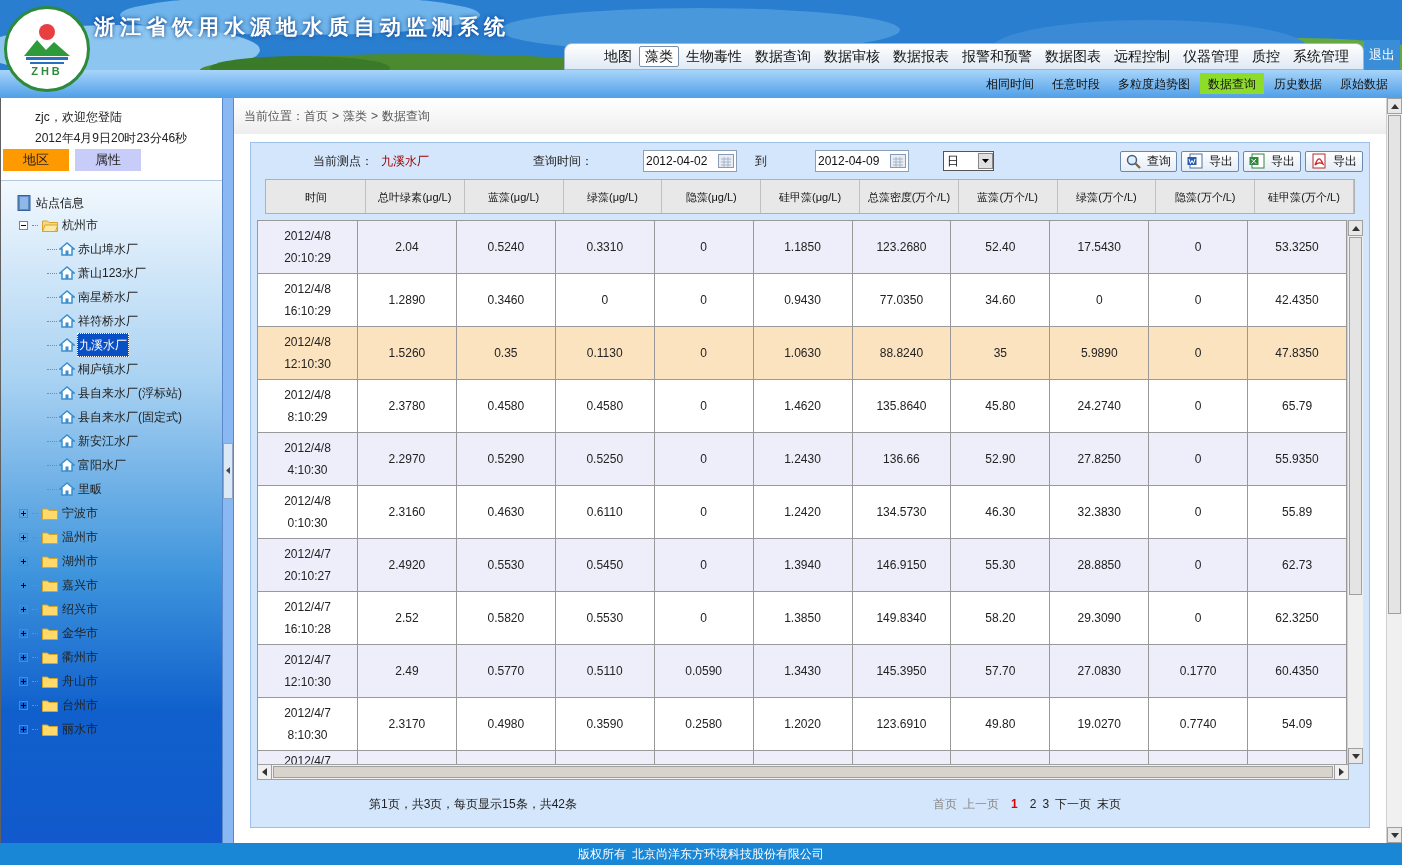 Image resolution: width=1402 pixels, height=865 pixels. Describe the element at coordinates (130, 417) in the screenshot. I see `tree-item: 县自来水厂(固定式)` at that location.